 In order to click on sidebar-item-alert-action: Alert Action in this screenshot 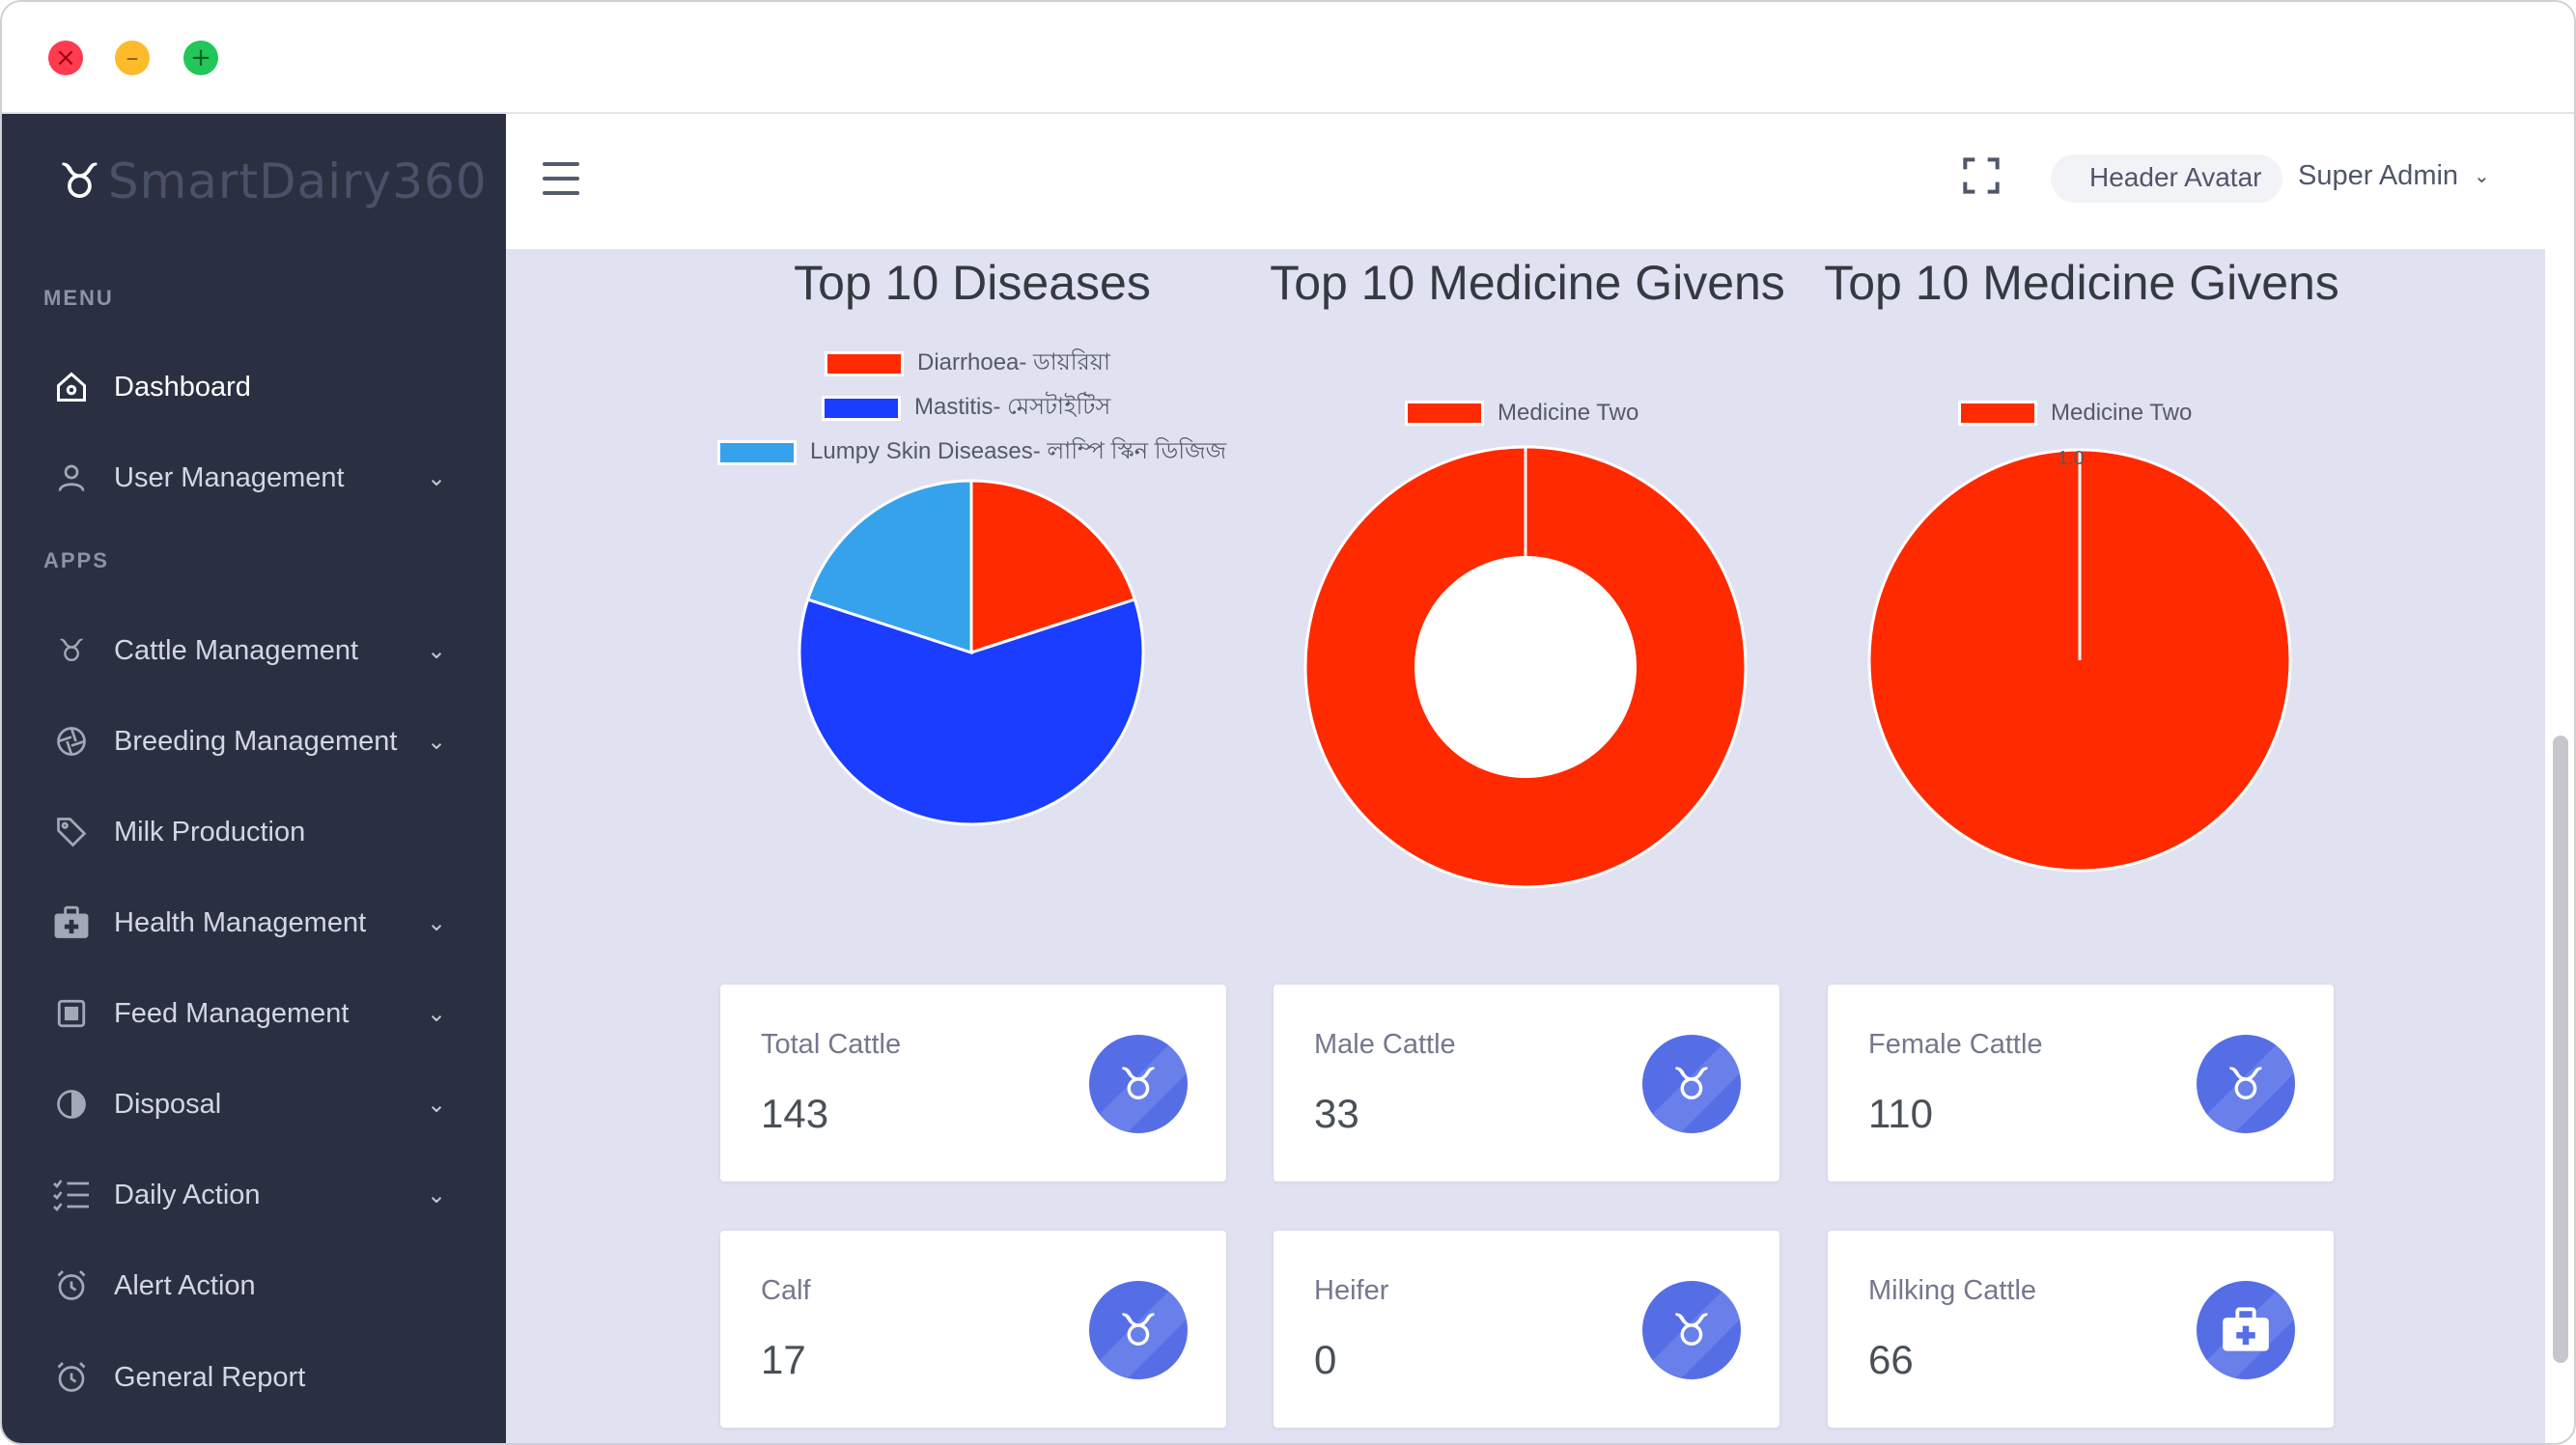, I will do `click(254, 1286)`.